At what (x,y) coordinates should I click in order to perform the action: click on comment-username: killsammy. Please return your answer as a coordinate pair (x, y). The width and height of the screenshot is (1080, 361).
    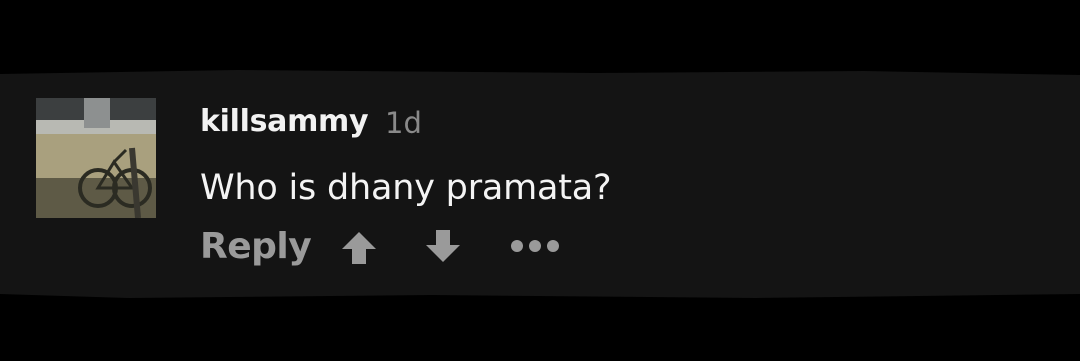
    Looking at the image, I should click on (284, 121).